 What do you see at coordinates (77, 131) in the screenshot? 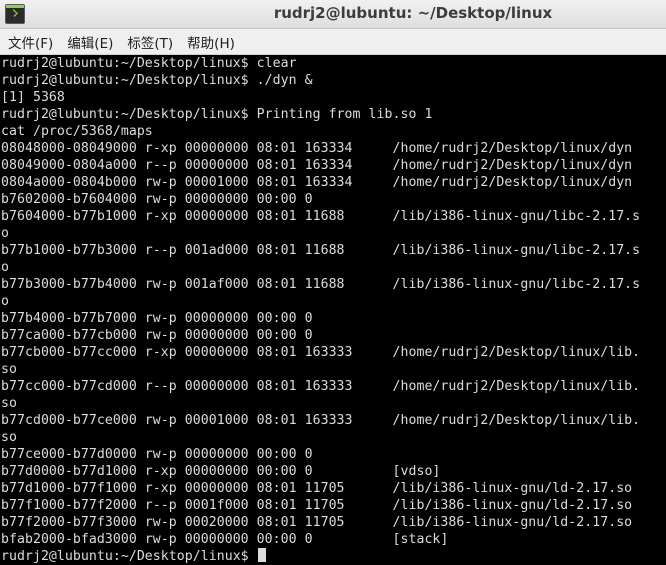
I see `terminal-line: cat /proc/5368/maps` at bounding box center [77, 131].